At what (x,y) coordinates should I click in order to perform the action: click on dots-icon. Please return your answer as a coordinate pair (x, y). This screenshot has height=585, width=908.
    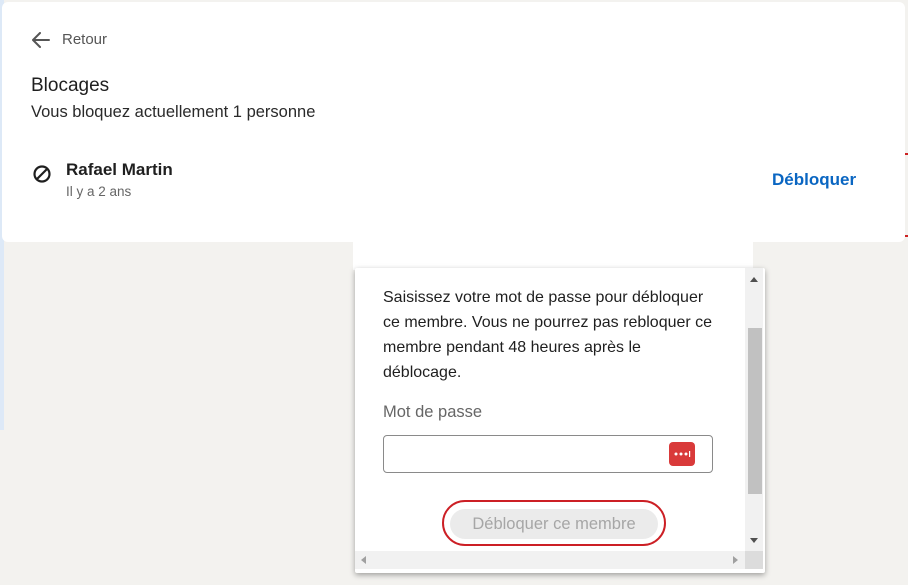
    Looking at the image, I should click on (682, 454).